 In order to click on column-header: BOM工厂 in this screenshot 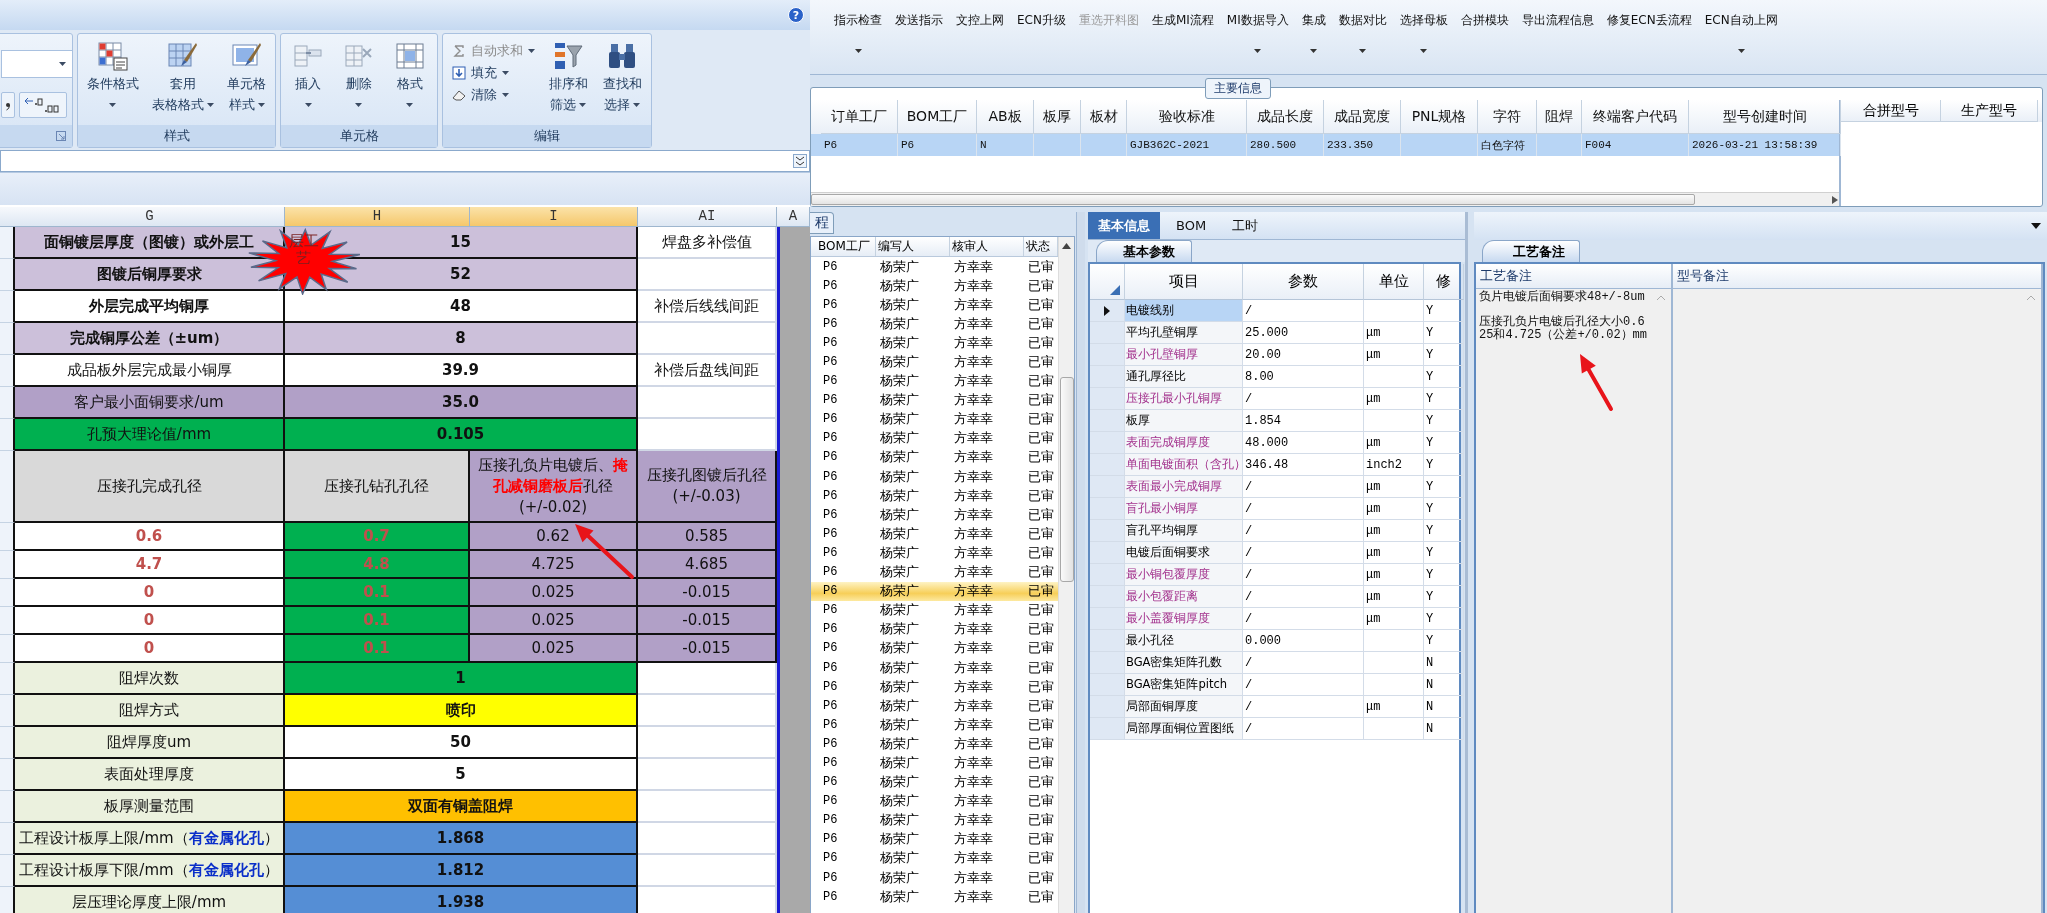, I will do `click(846, 246)`.